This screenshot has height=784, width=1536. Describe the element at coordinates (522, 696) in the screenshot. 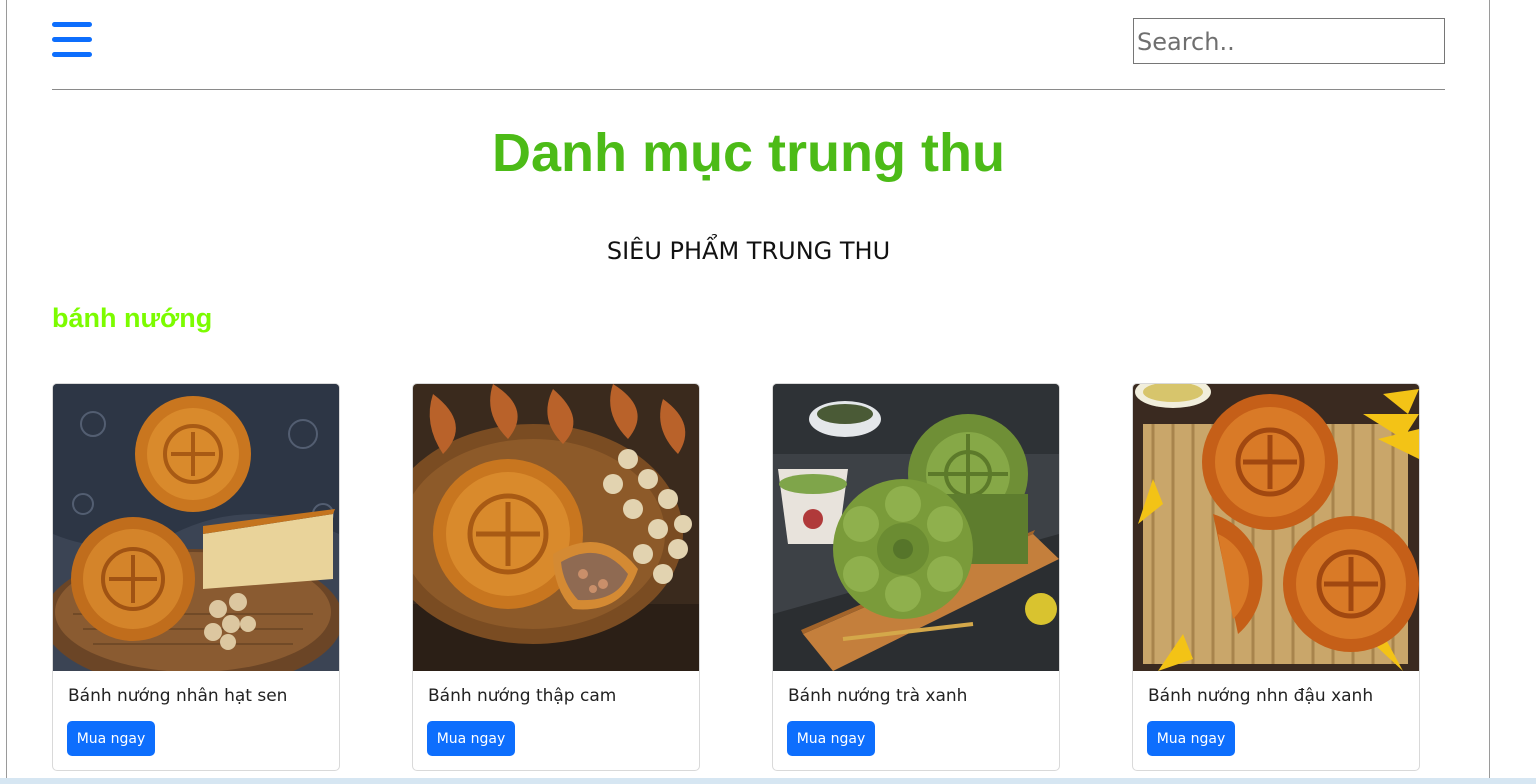

I see `product-name: Bánh nướng thập cam` at that location.